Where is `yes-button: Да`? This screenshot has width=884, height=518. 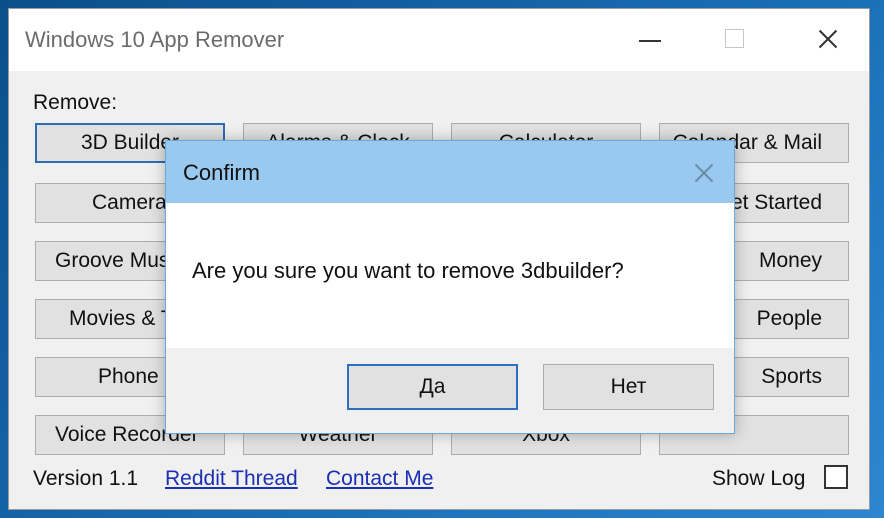
yes-button: Да is located at coordinates (432, 387).